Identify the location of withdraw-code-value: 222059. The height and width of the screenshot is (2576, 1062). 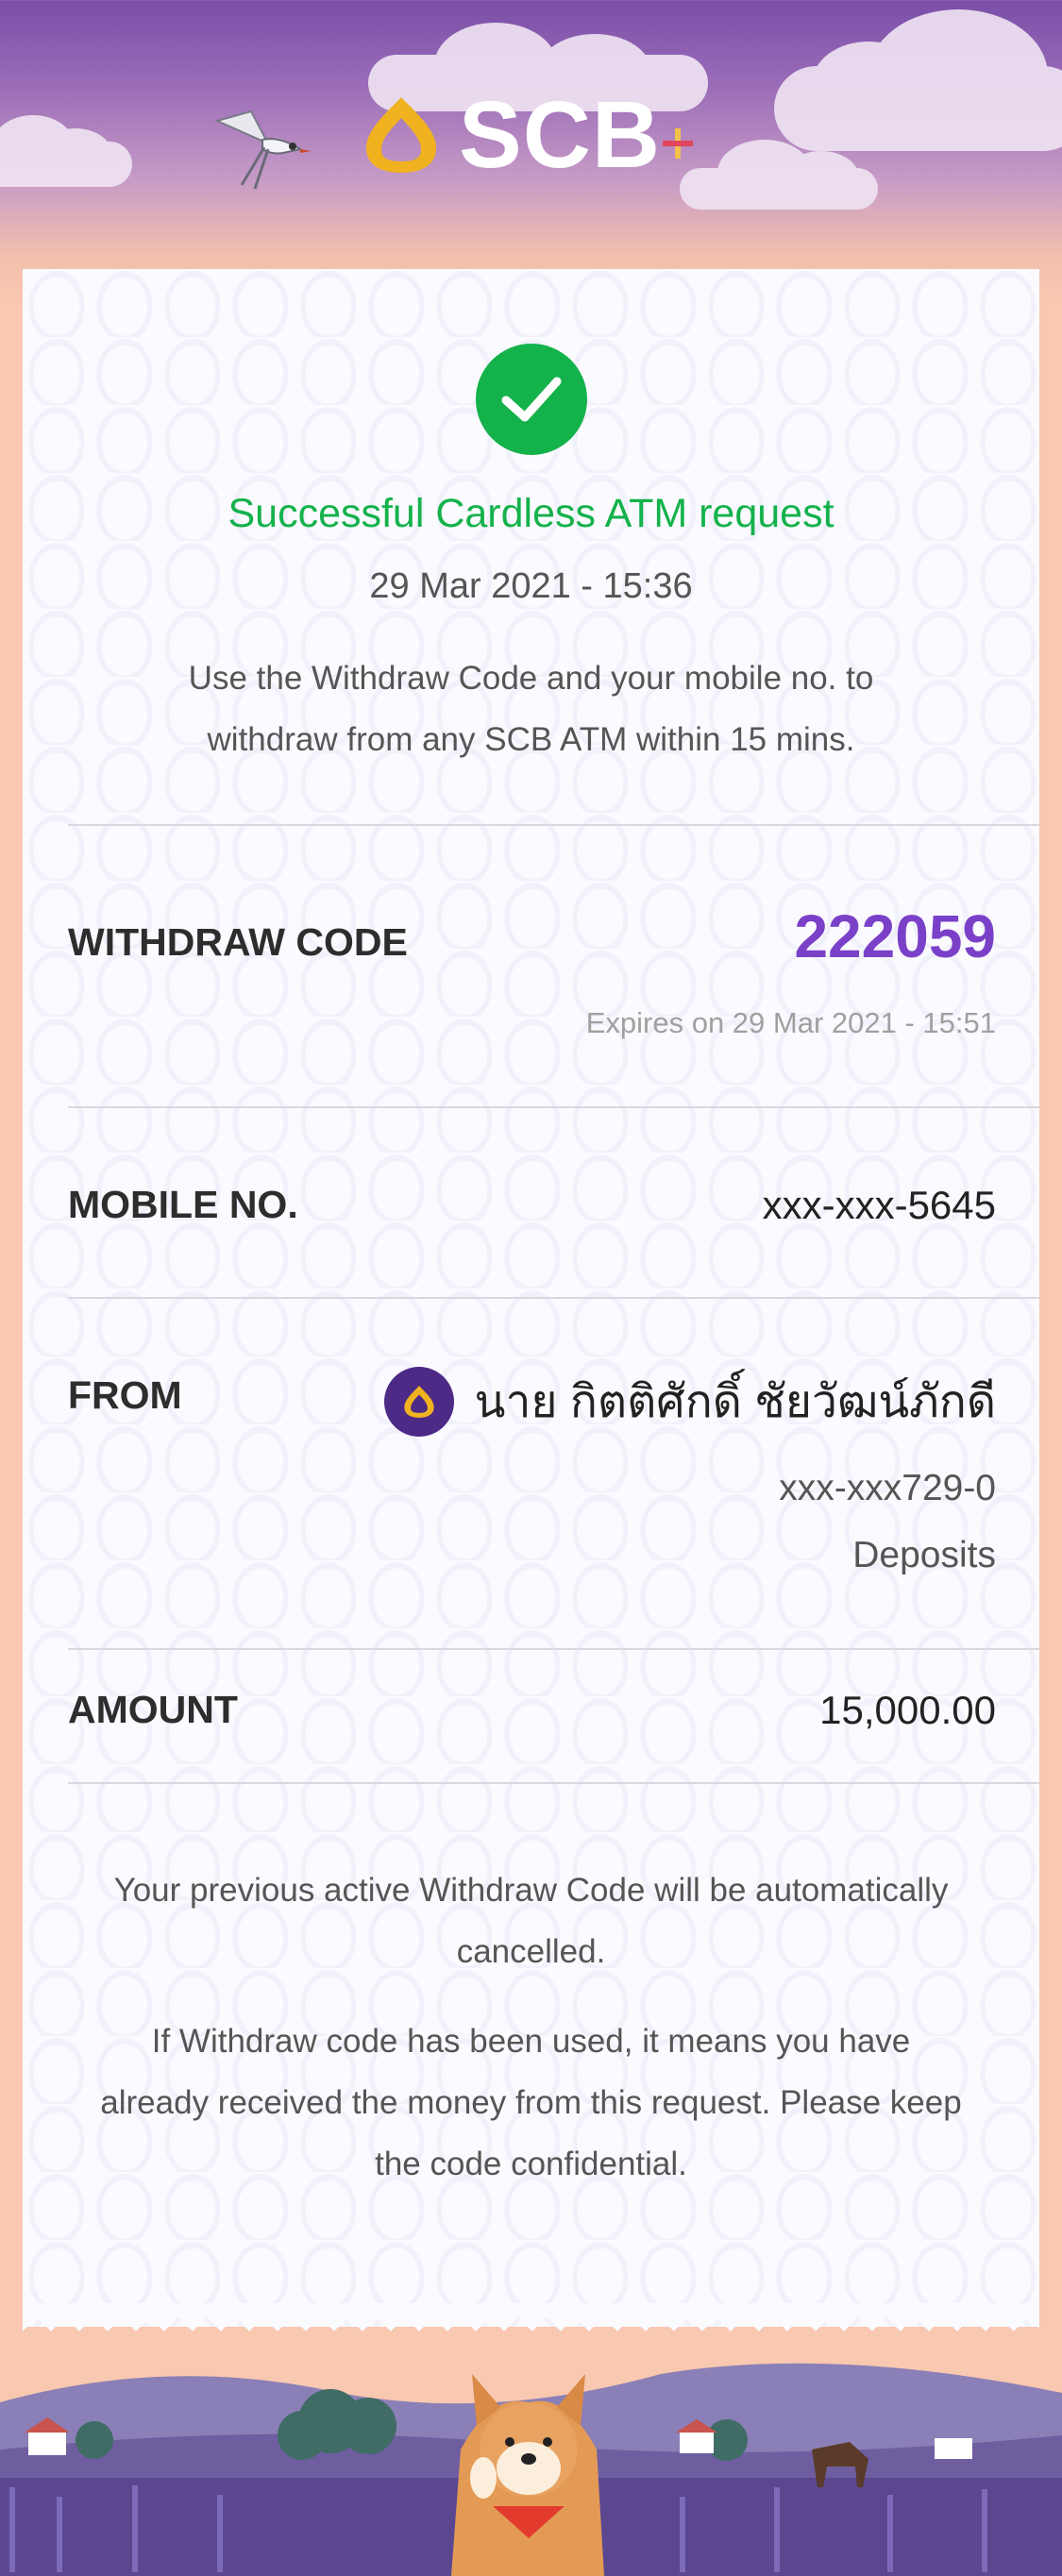
(895, 936).